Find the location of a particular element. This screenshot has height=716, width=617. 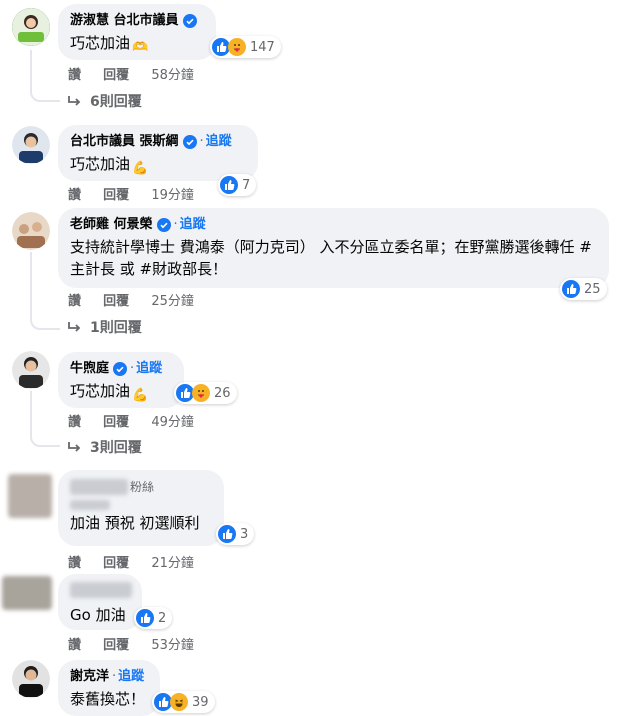

reaction-summary: 147 is located at coordinates (245, 47).